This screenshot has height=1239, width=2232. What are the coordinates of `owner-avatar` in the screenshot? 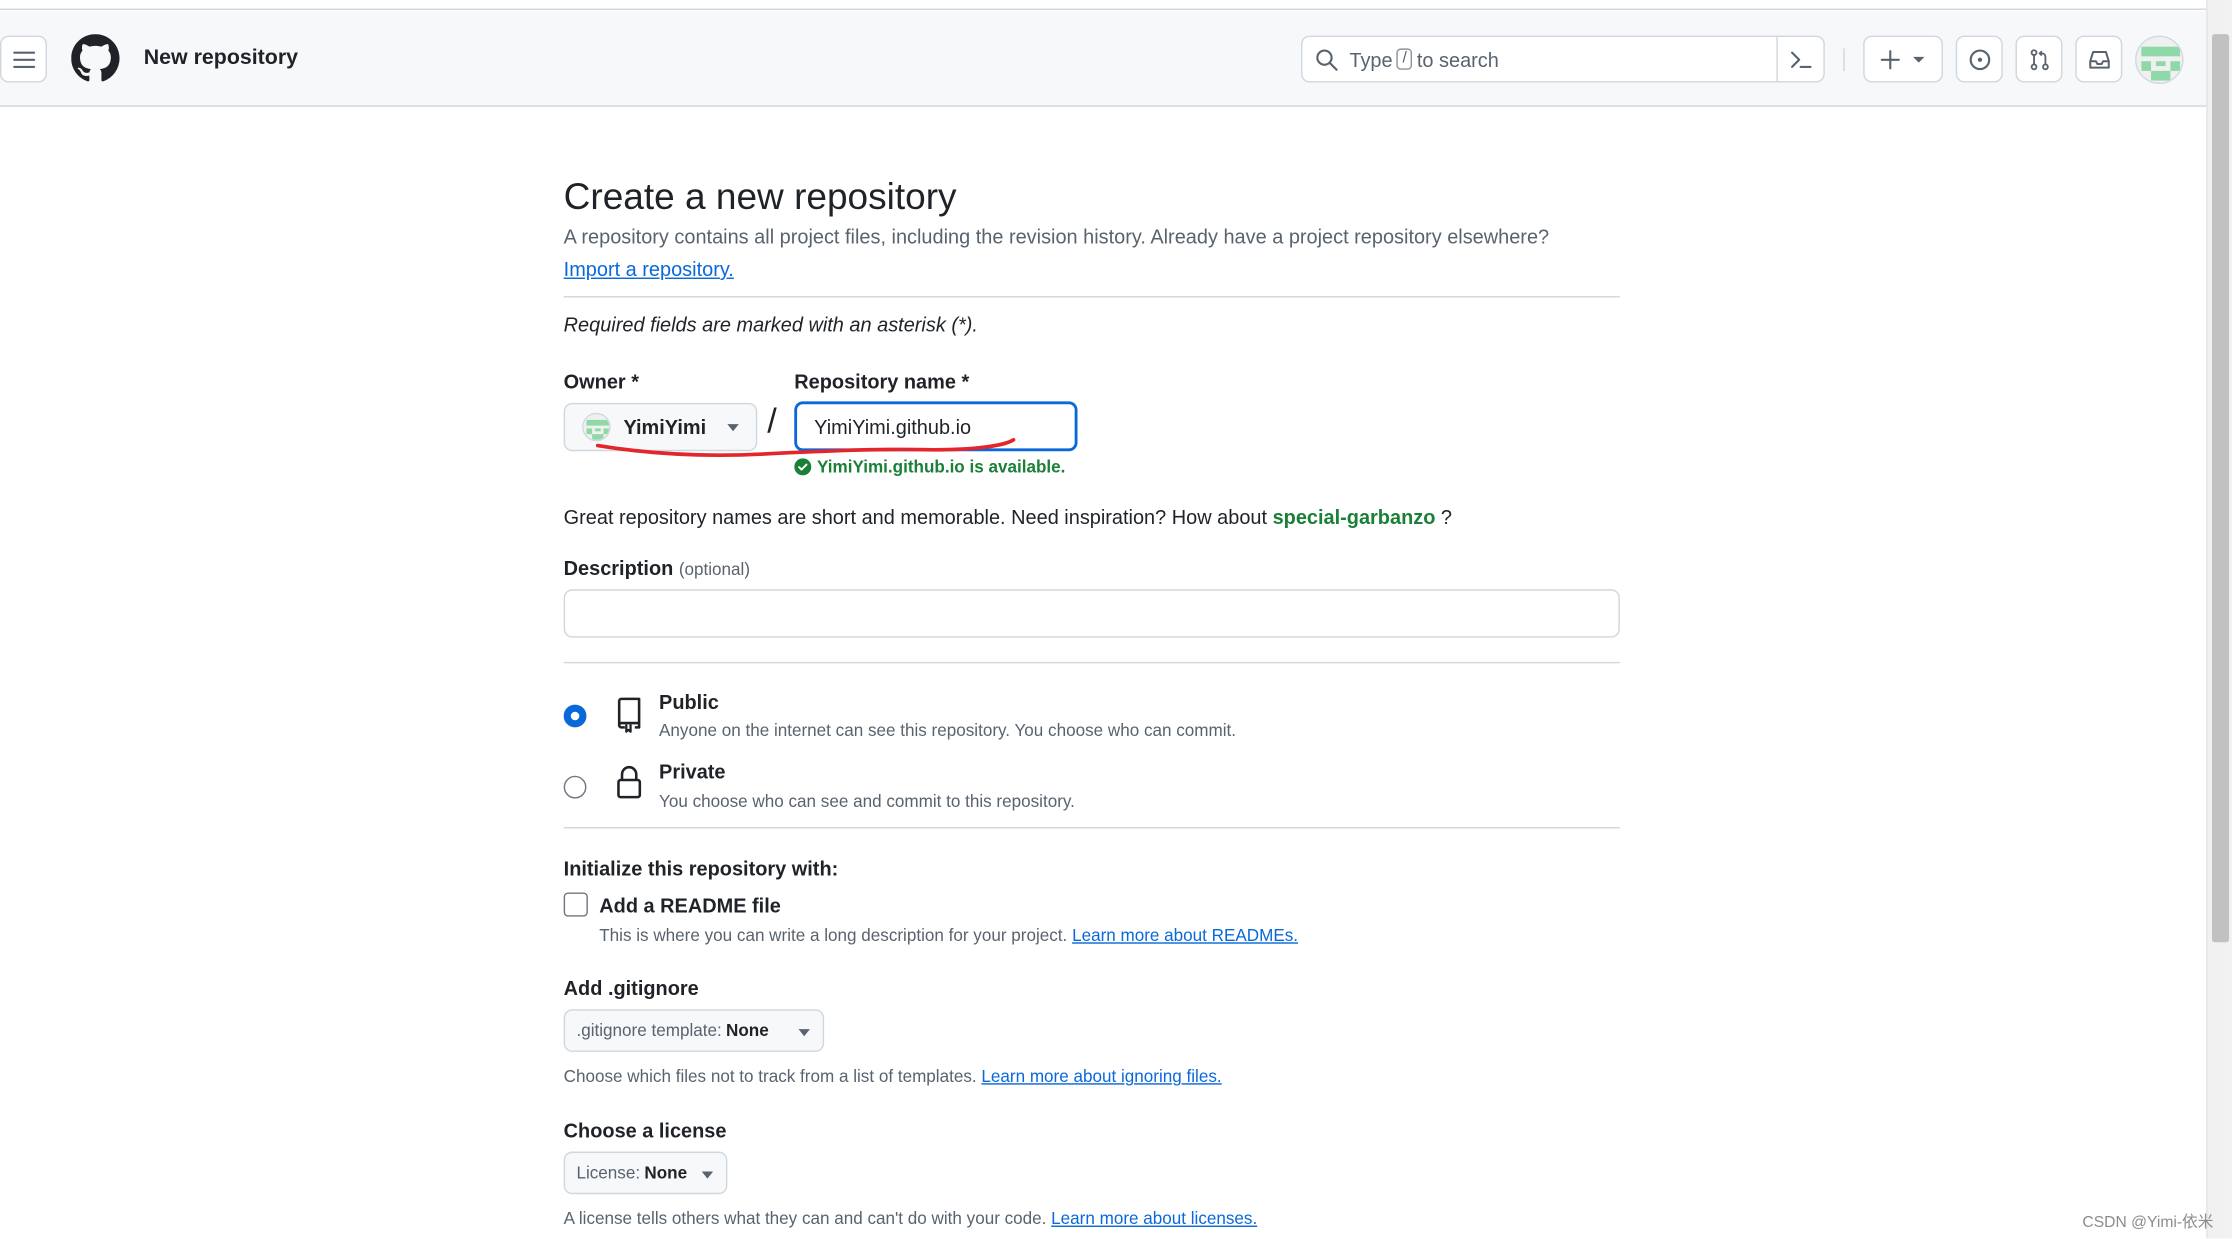 It's located at (596, 427).